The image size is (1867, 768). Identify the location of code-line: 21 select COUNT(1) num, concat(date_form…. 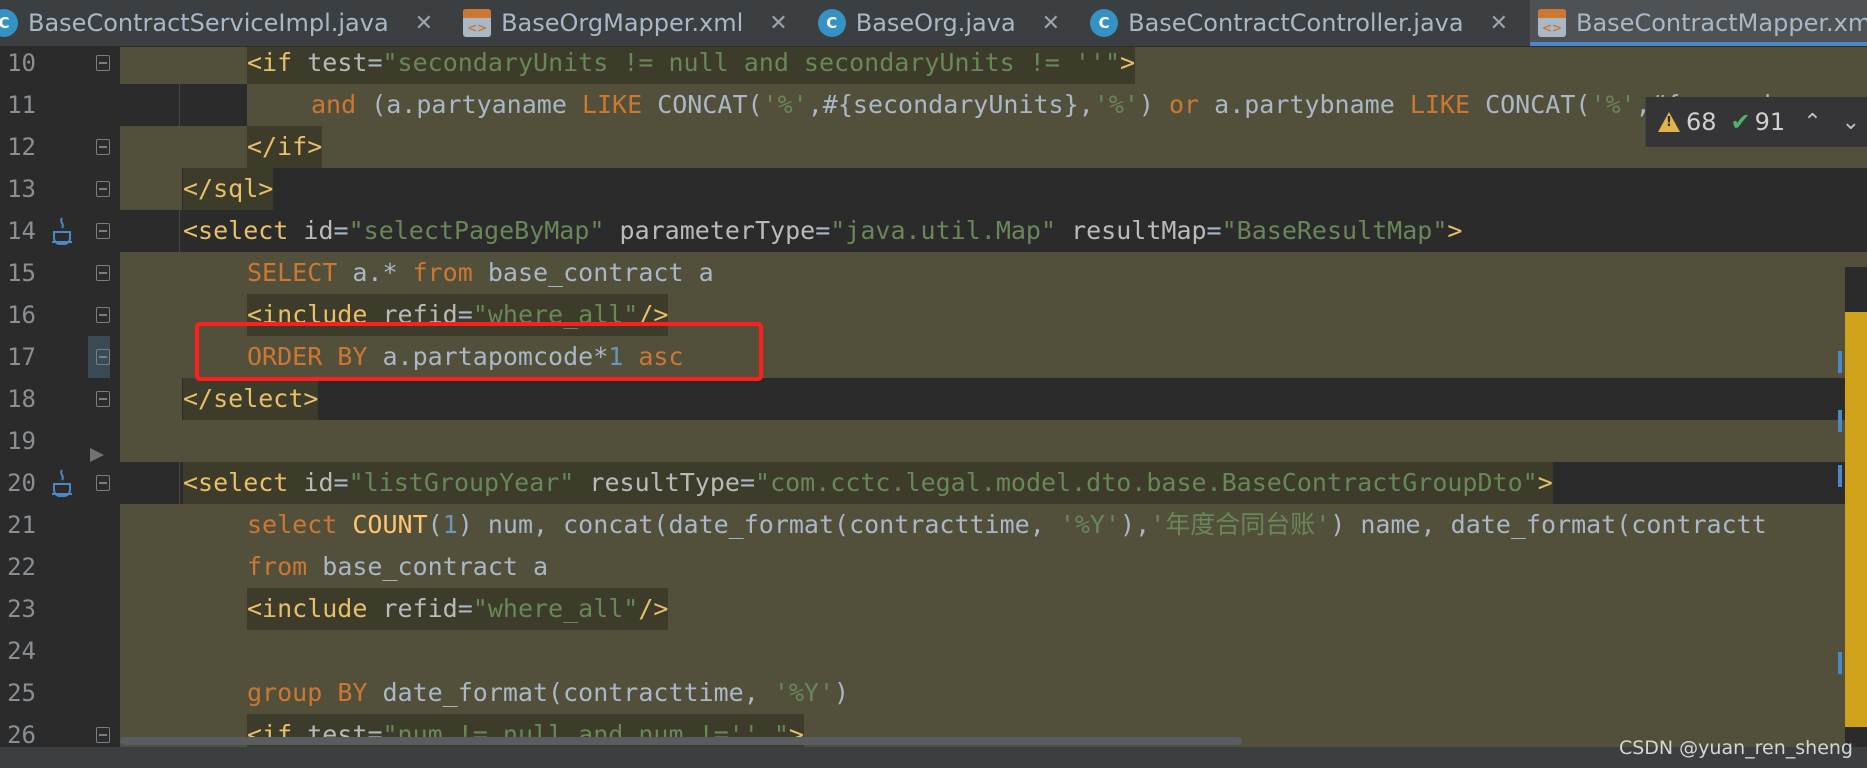
(933, 525).